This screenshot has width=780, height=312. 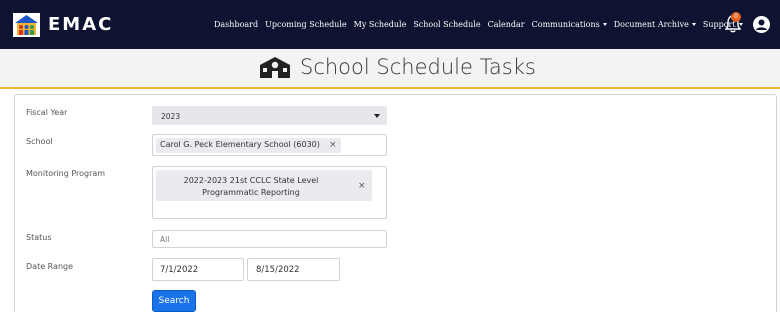 What do you see at coordinates (761, 24) in the screenshot?
I see `user-circle-icon` at bounding box center [761, 24].